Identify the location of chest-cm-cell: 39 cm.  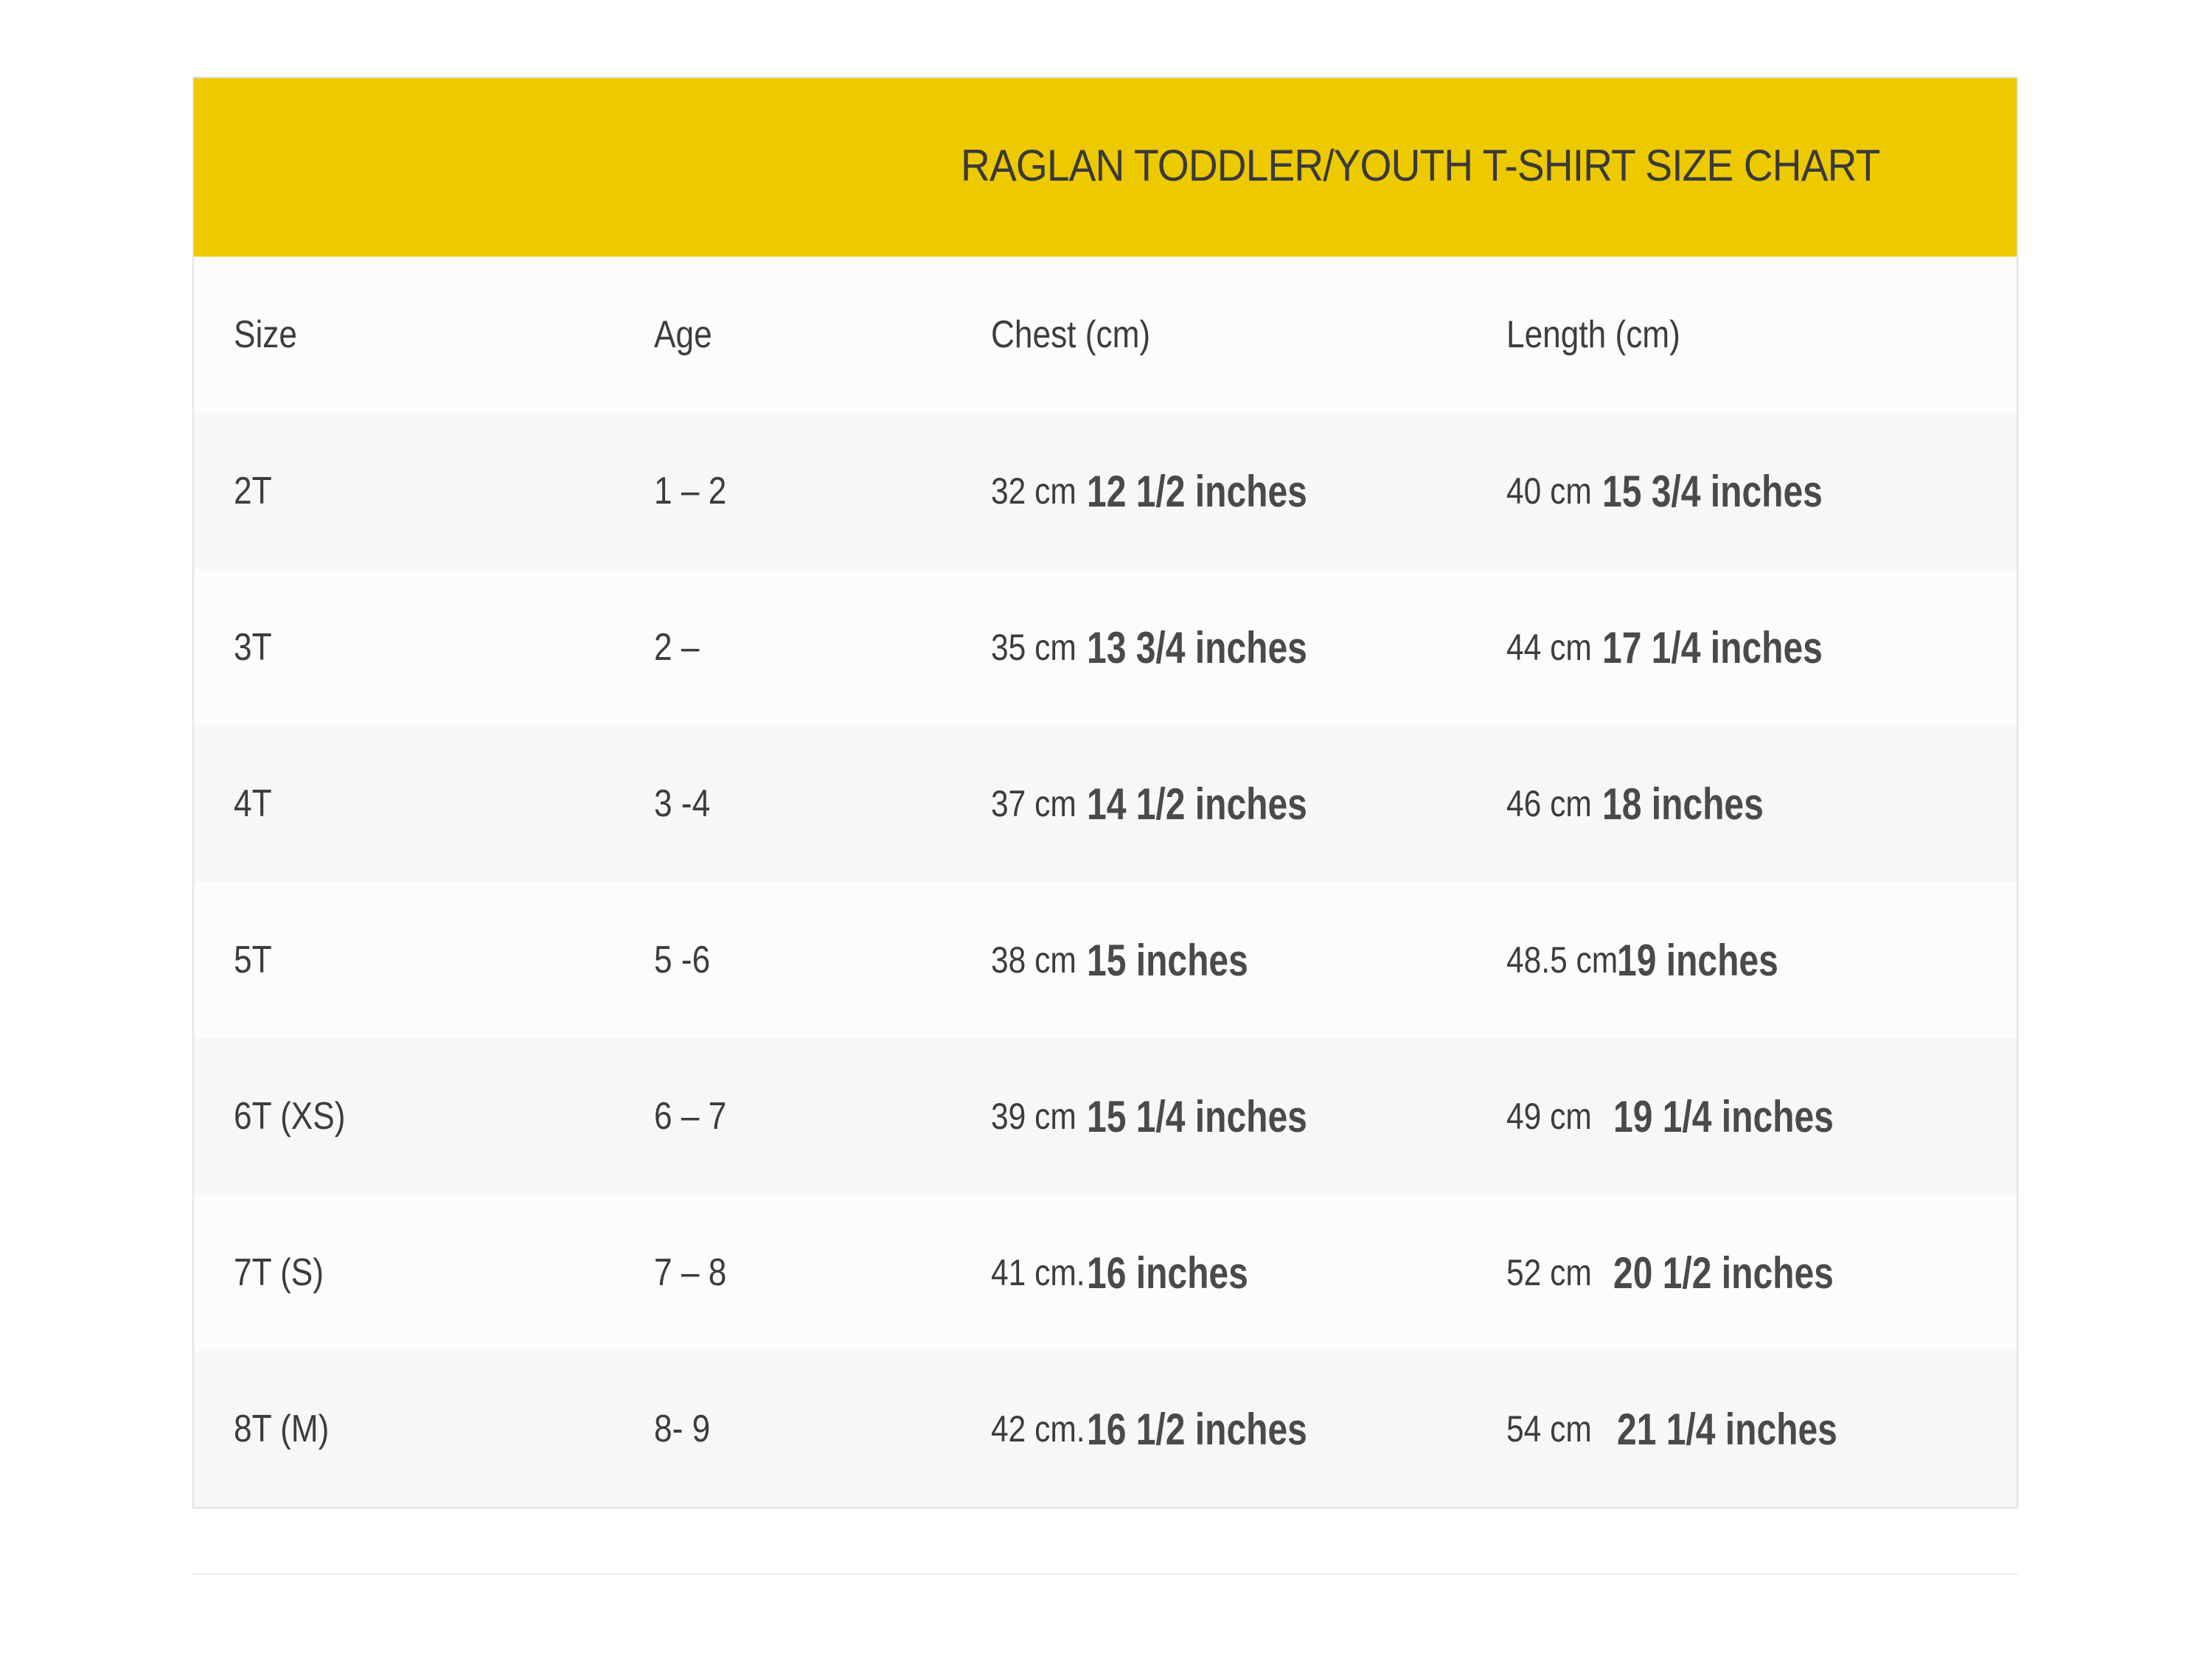
(1034, 1116).